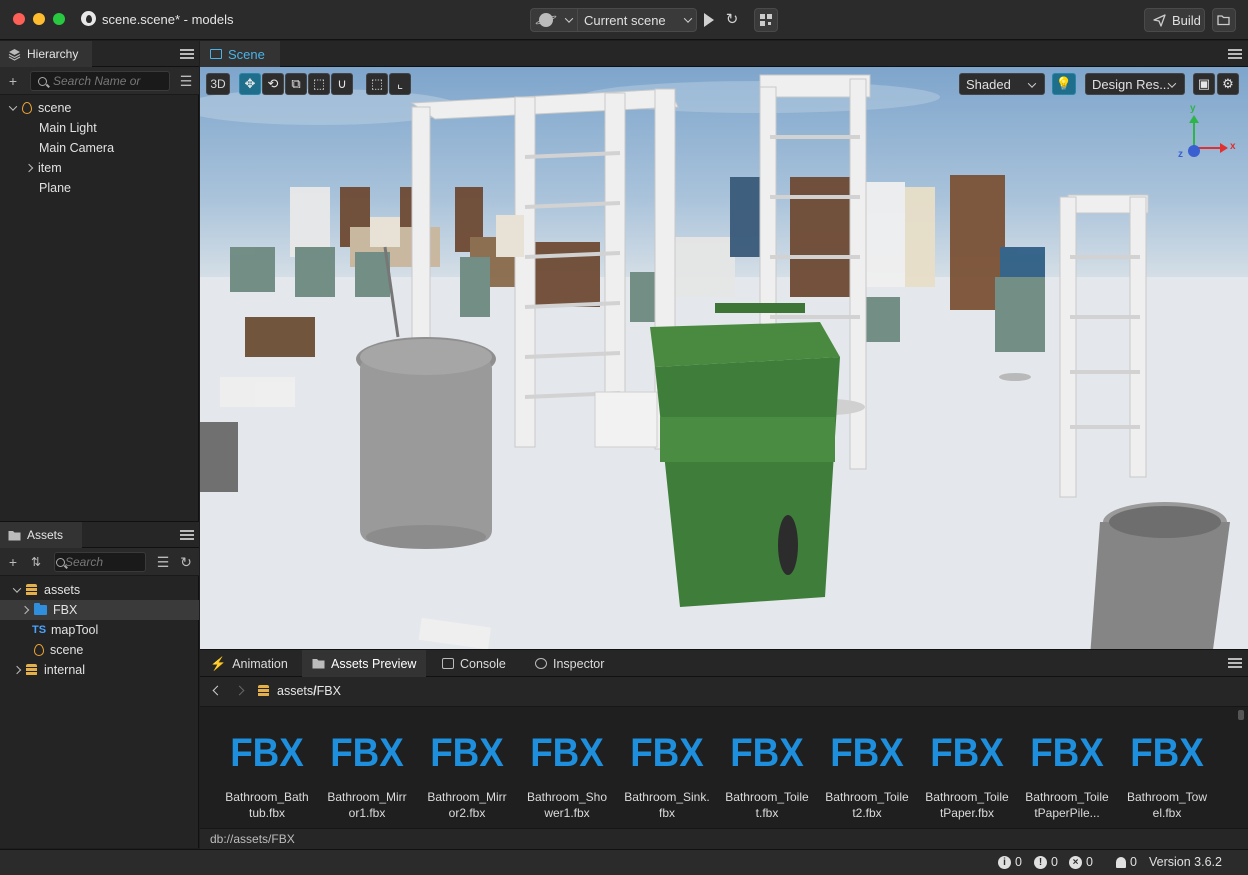  What do you see at coordinates (187, 535) in the screenshot?
I see `assets-menu-icon` at bounding box center [187, 535].